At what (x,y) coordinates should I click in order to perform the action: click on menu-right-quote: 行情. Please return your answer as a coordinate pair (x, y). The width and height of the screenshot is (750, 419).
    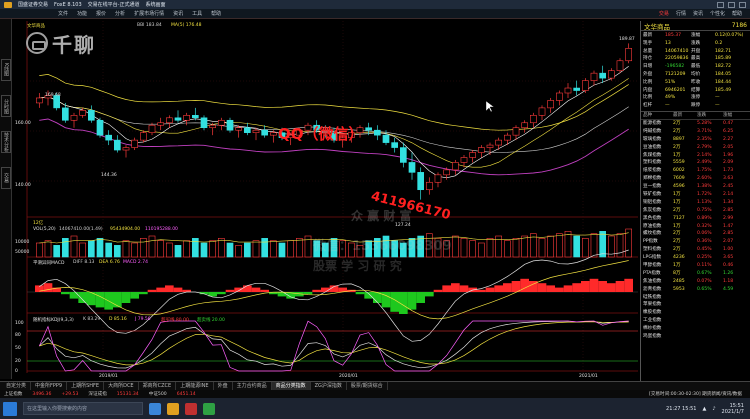
    Looking at the image, I should click on (681, 13).